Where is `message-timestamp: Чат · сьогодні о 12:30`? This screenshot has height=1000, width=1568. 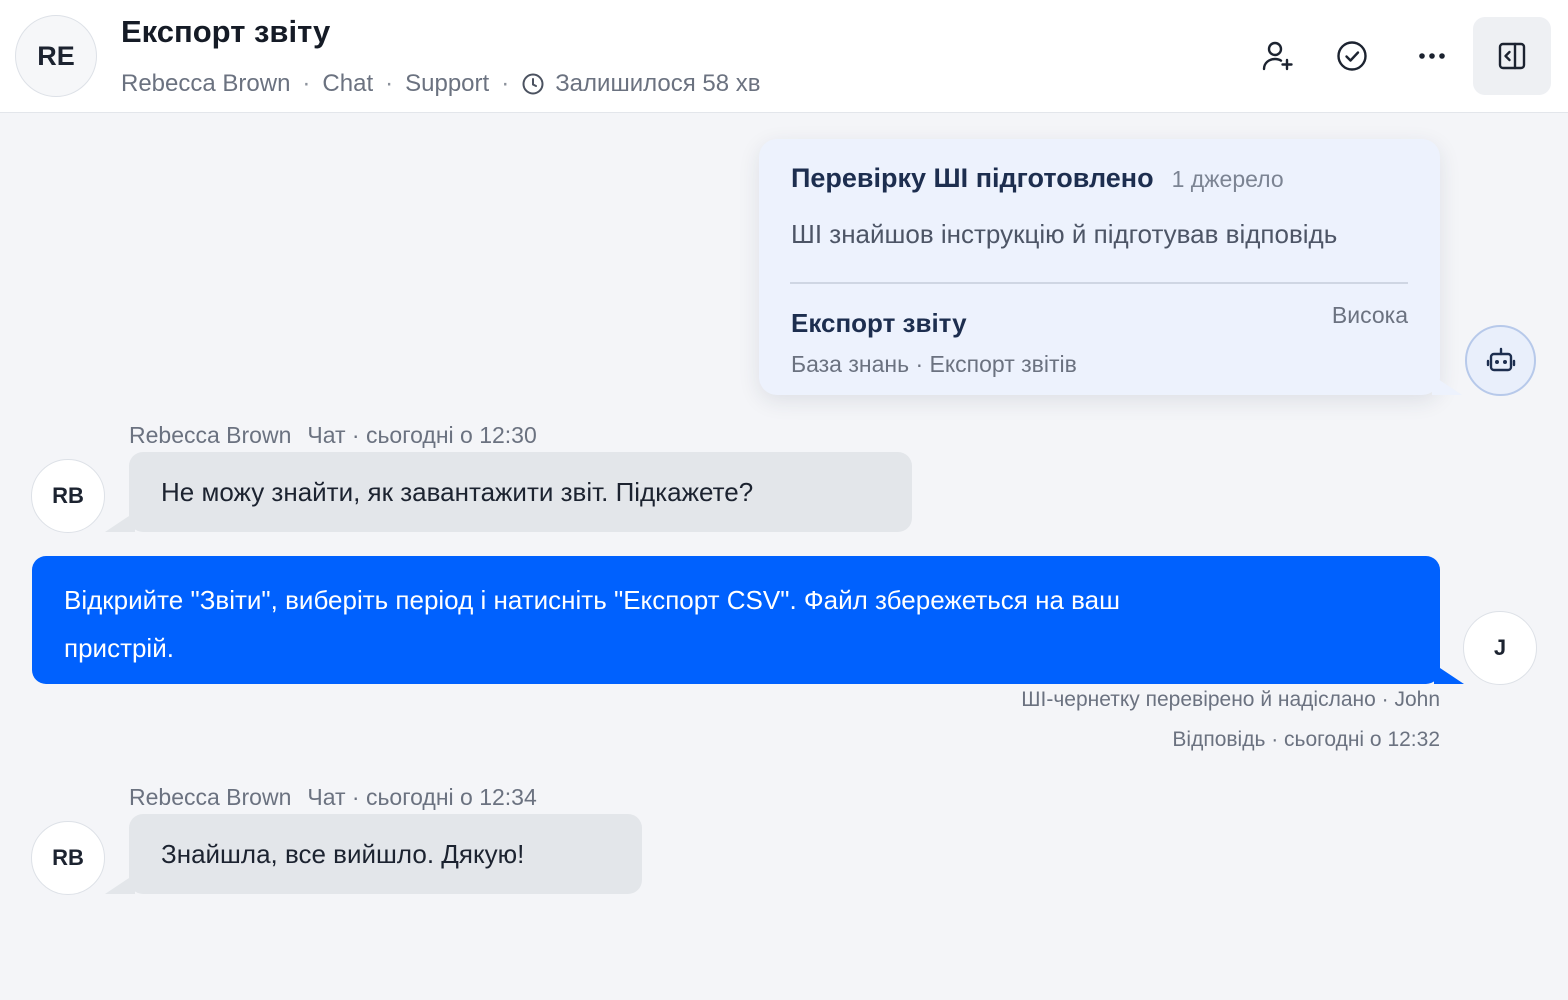
message-timestamp: Чат · сьогодні о 12:30 is located at coordinates (422, 435).